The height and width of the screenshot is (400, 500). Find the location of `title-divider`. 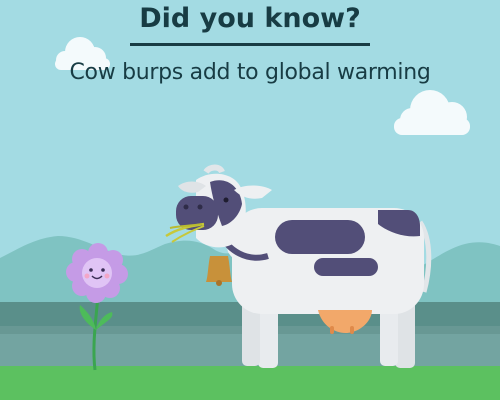

title-divider is located at coordinates (250, 44).